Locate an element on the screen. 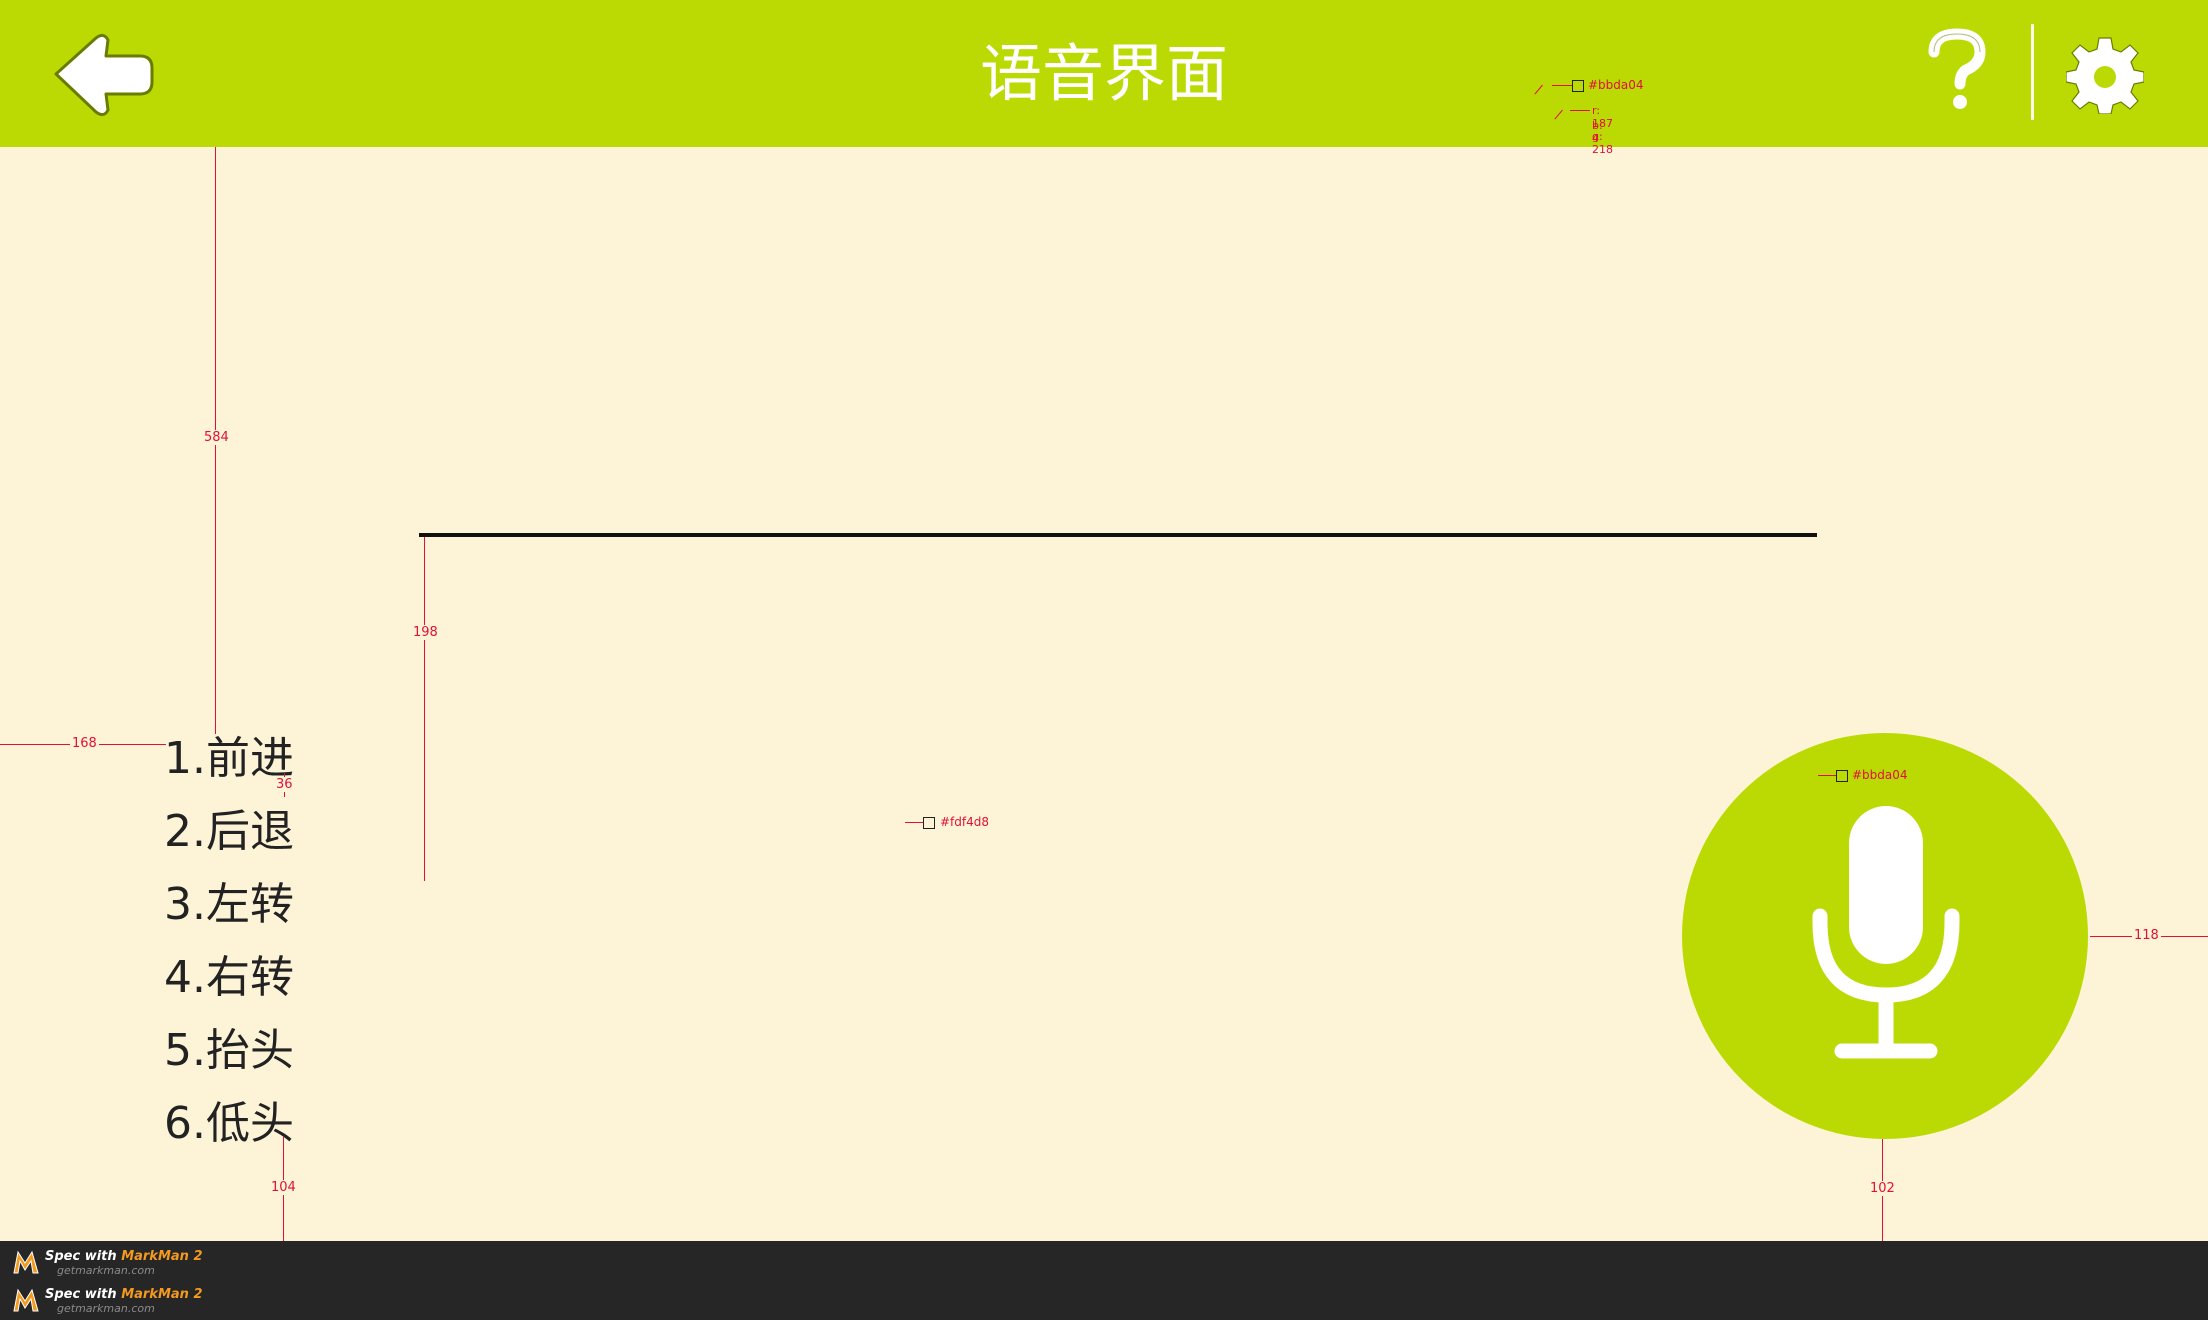  top-bar: 语音界面 #bbda04 r: 187 g: 218 b: 4 is located at coordinates (1104, 78).